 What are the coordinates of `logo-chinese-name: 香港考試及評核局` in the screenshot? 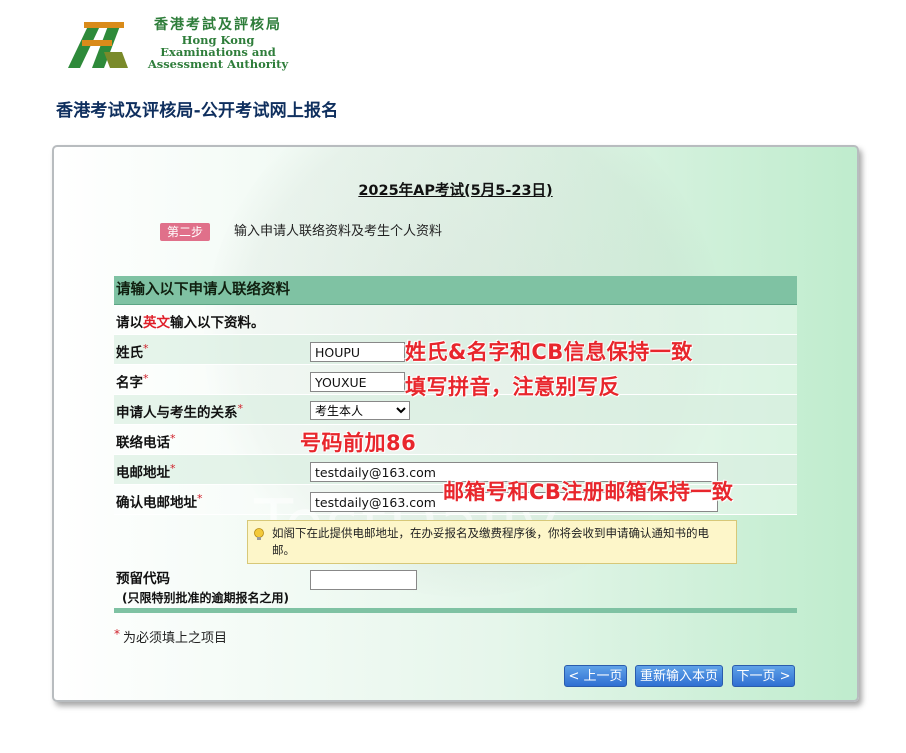 It's located at (218, 25).